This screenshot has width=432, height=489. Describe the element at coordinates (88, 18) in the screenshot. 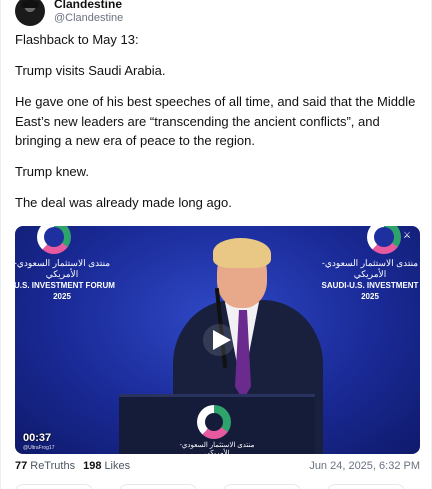

I see `author-handle: @Clandestine` at that location.